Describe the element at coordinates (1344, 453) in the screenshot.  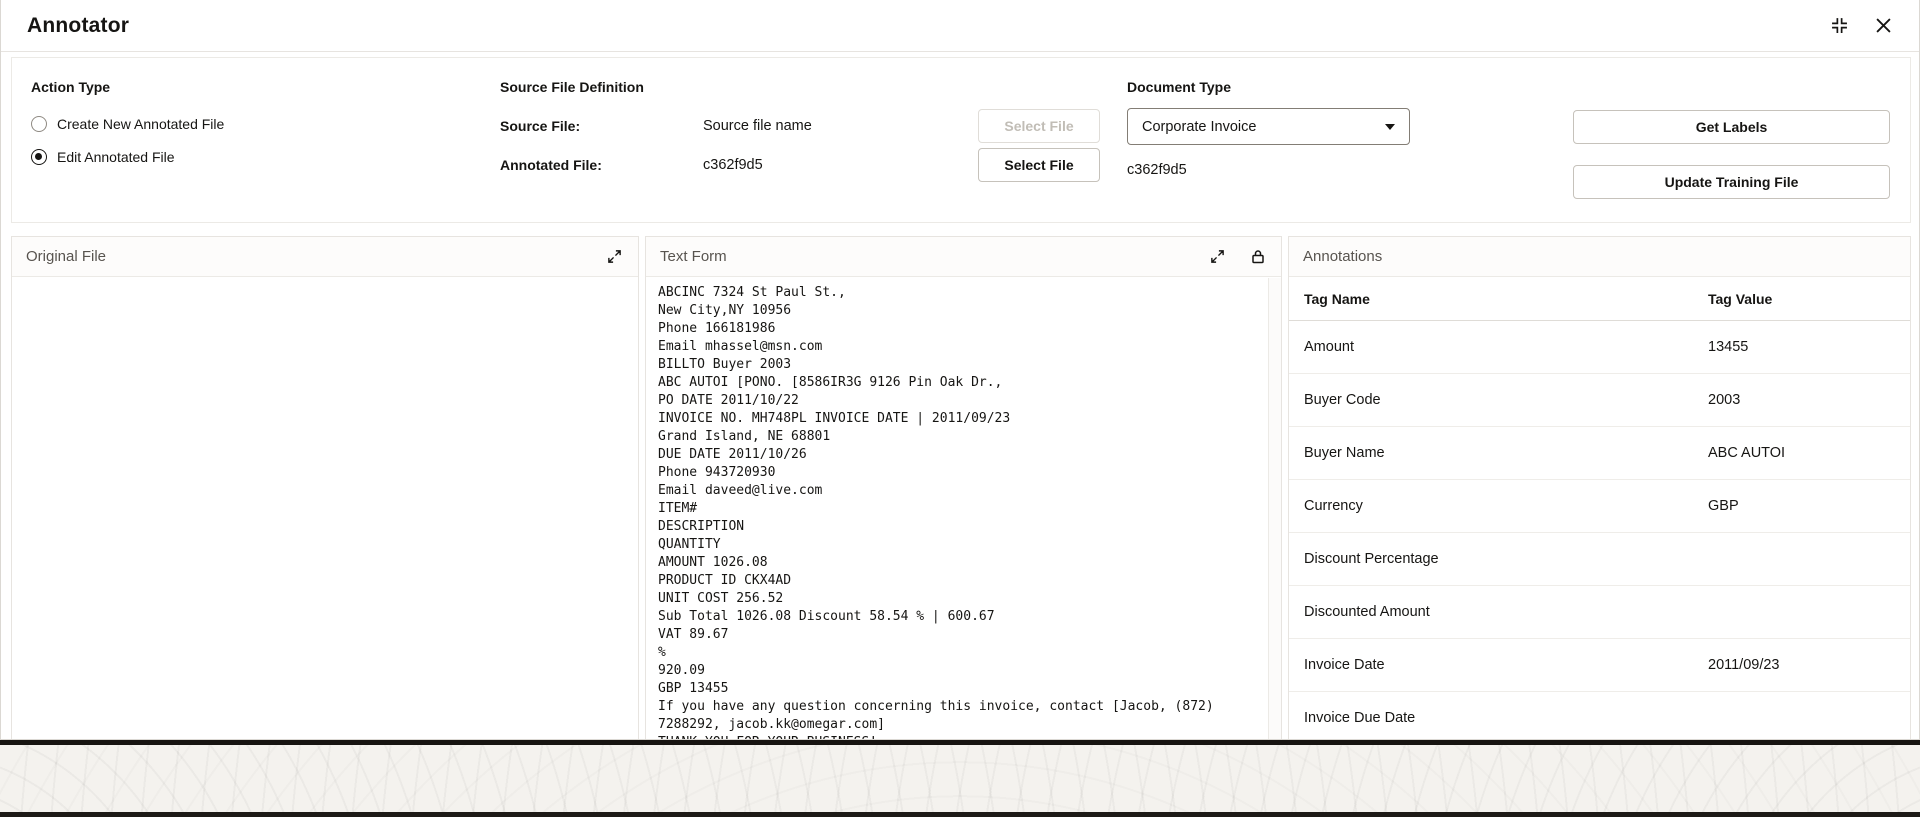
I see `tag-name-cell: Buyer Name` at that location.